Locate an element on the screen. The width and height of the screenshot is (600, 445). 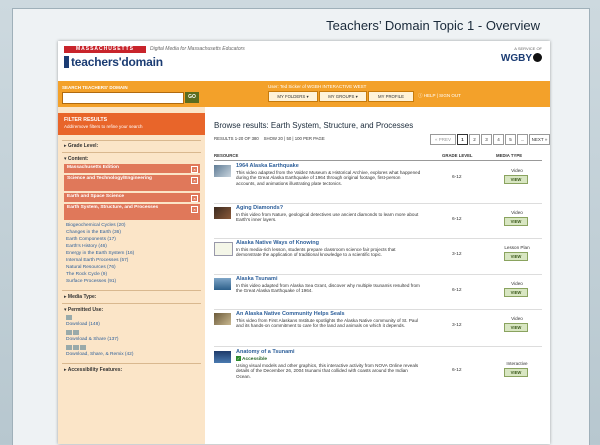
use-download-link: Download (148) is located at coordinates (83, 324).